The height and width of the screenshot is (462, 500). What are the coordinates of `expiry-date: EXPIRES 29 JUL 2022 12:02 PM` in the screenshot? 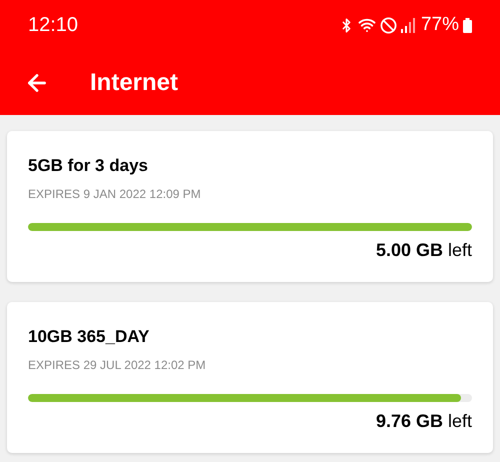 It's located at (117, 365).